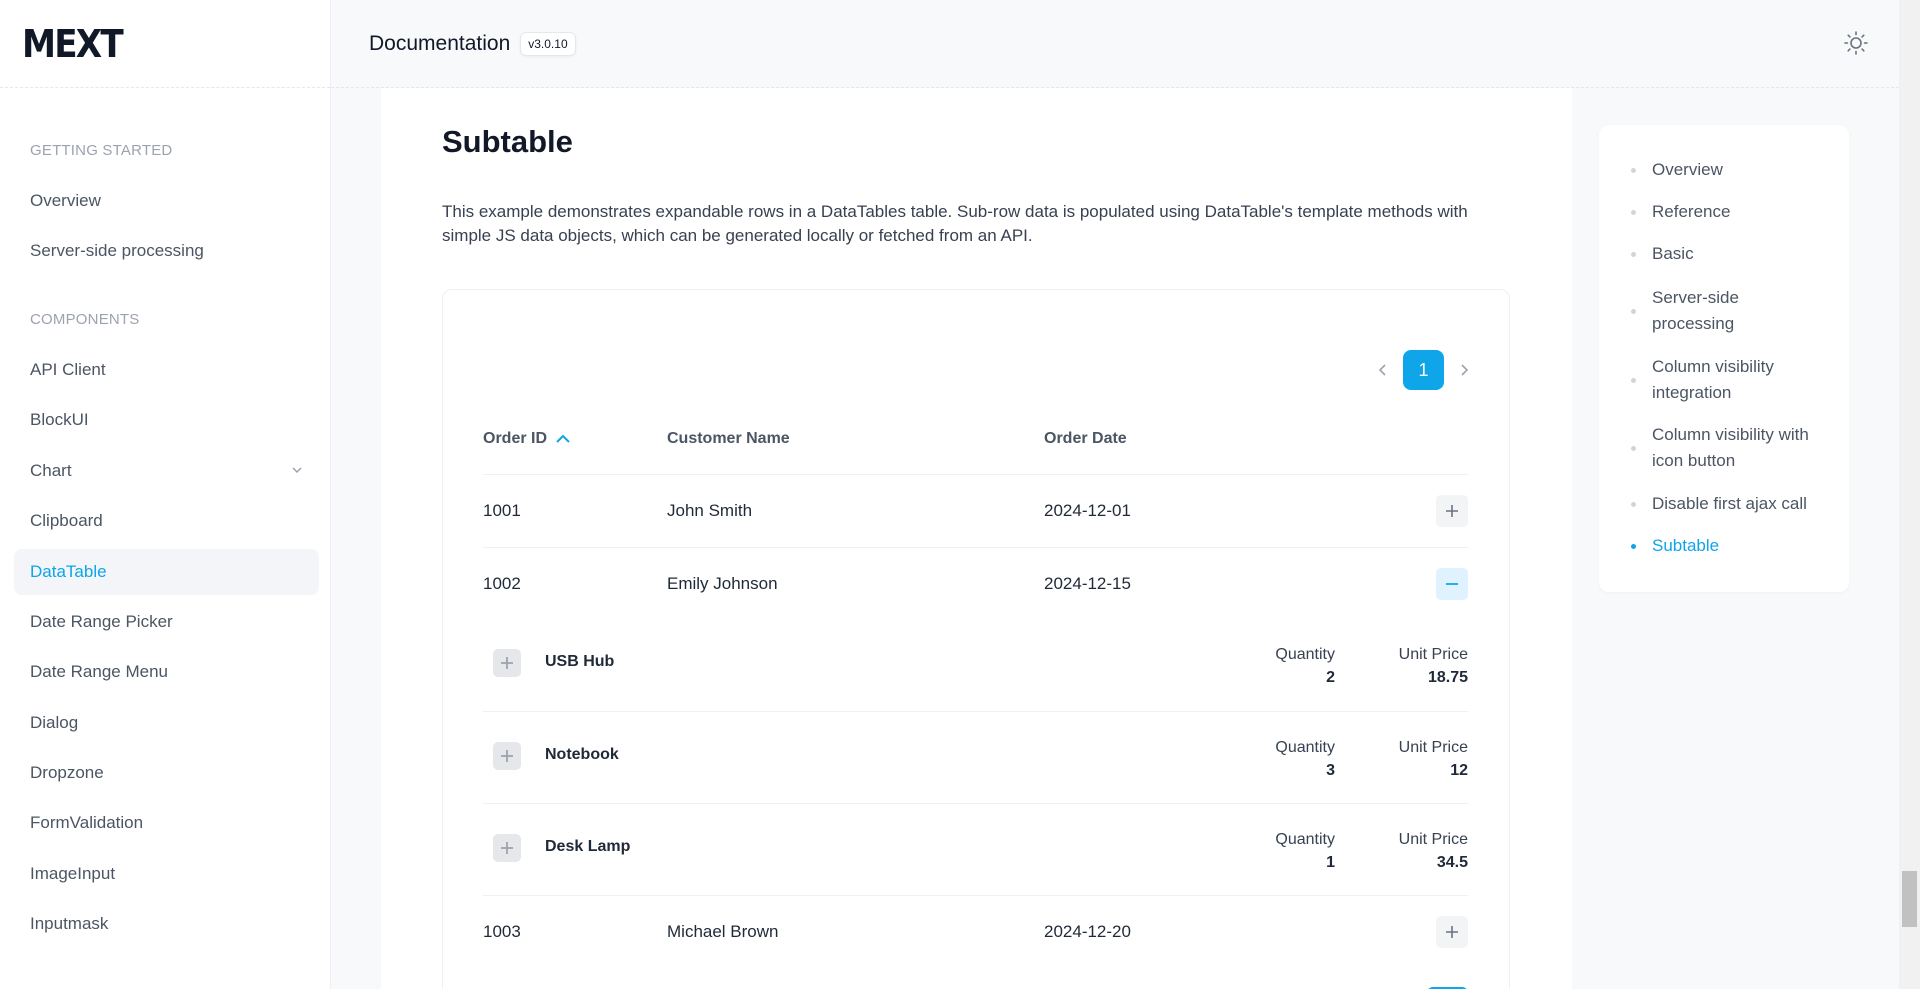  What do you see at coordinates (563, 438) in the screenshot?
I see `sort-ascending-icon` at bounding box center [563, 438].